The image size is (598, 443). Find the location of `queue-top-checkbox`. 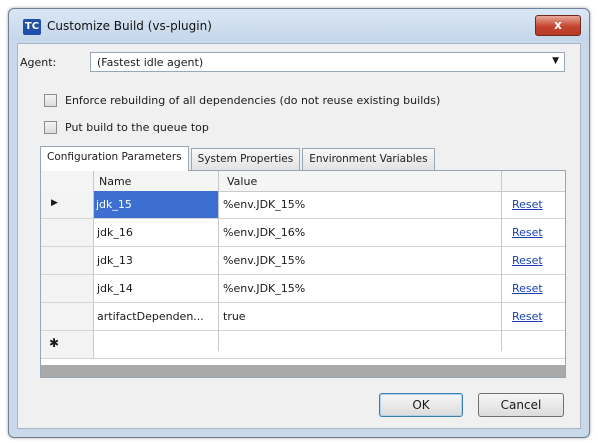

queue-top-checkbox is located at coordinates (50, 127).